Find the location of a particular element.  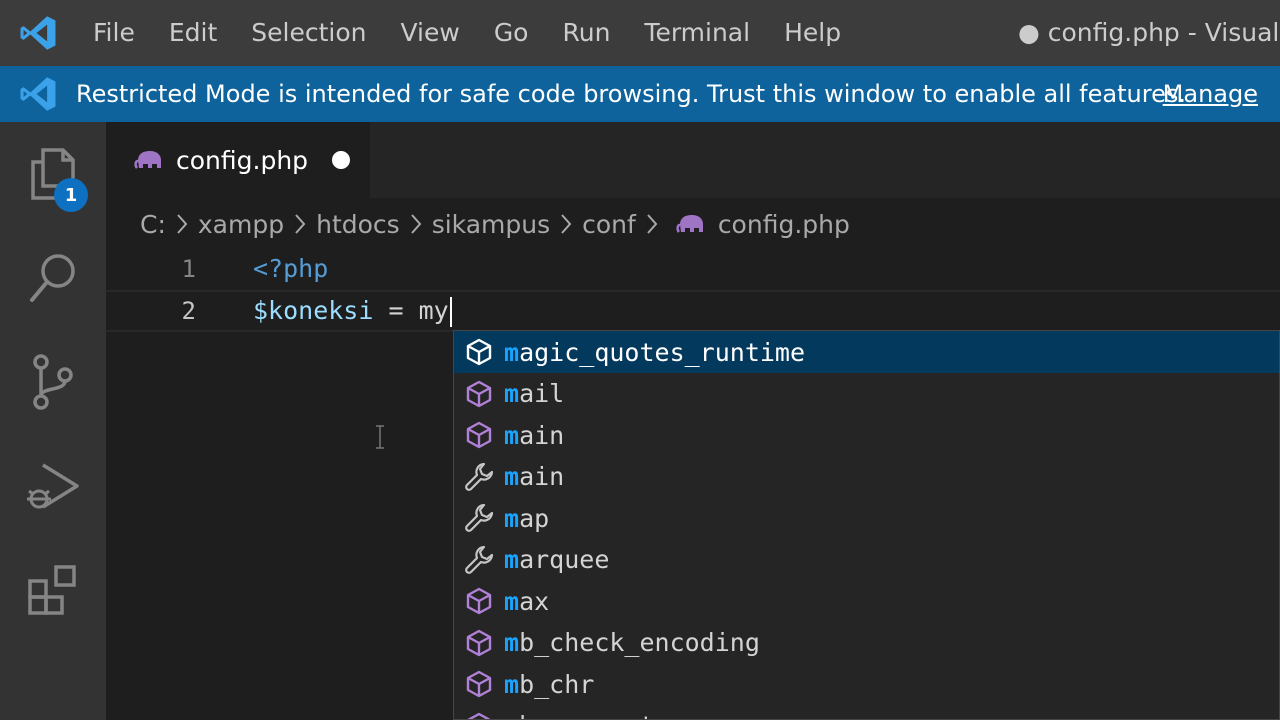

breadcrumb-htdocs: htdocs is located at coordinates (358, 224).